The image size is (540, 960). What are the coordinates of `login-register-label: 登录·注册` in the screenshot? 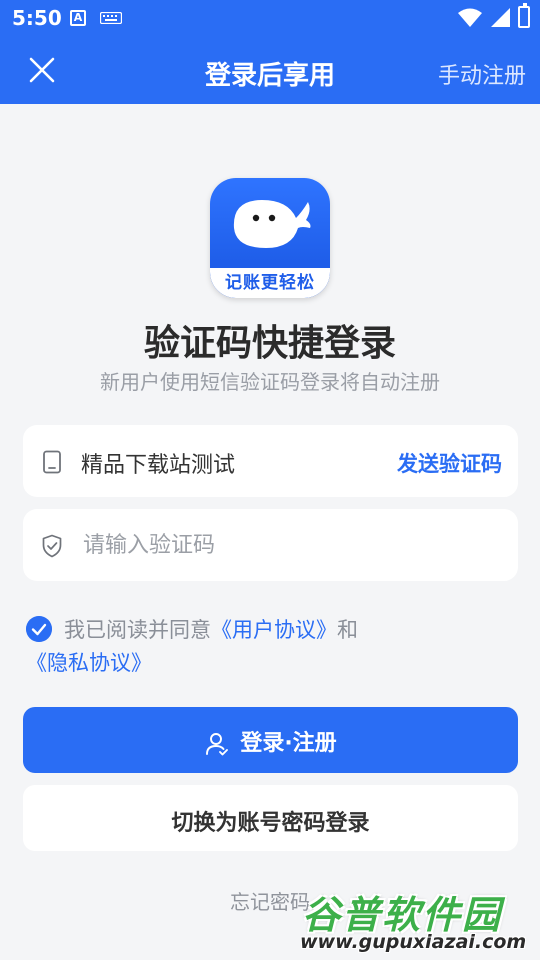 It's located at (288, 743).